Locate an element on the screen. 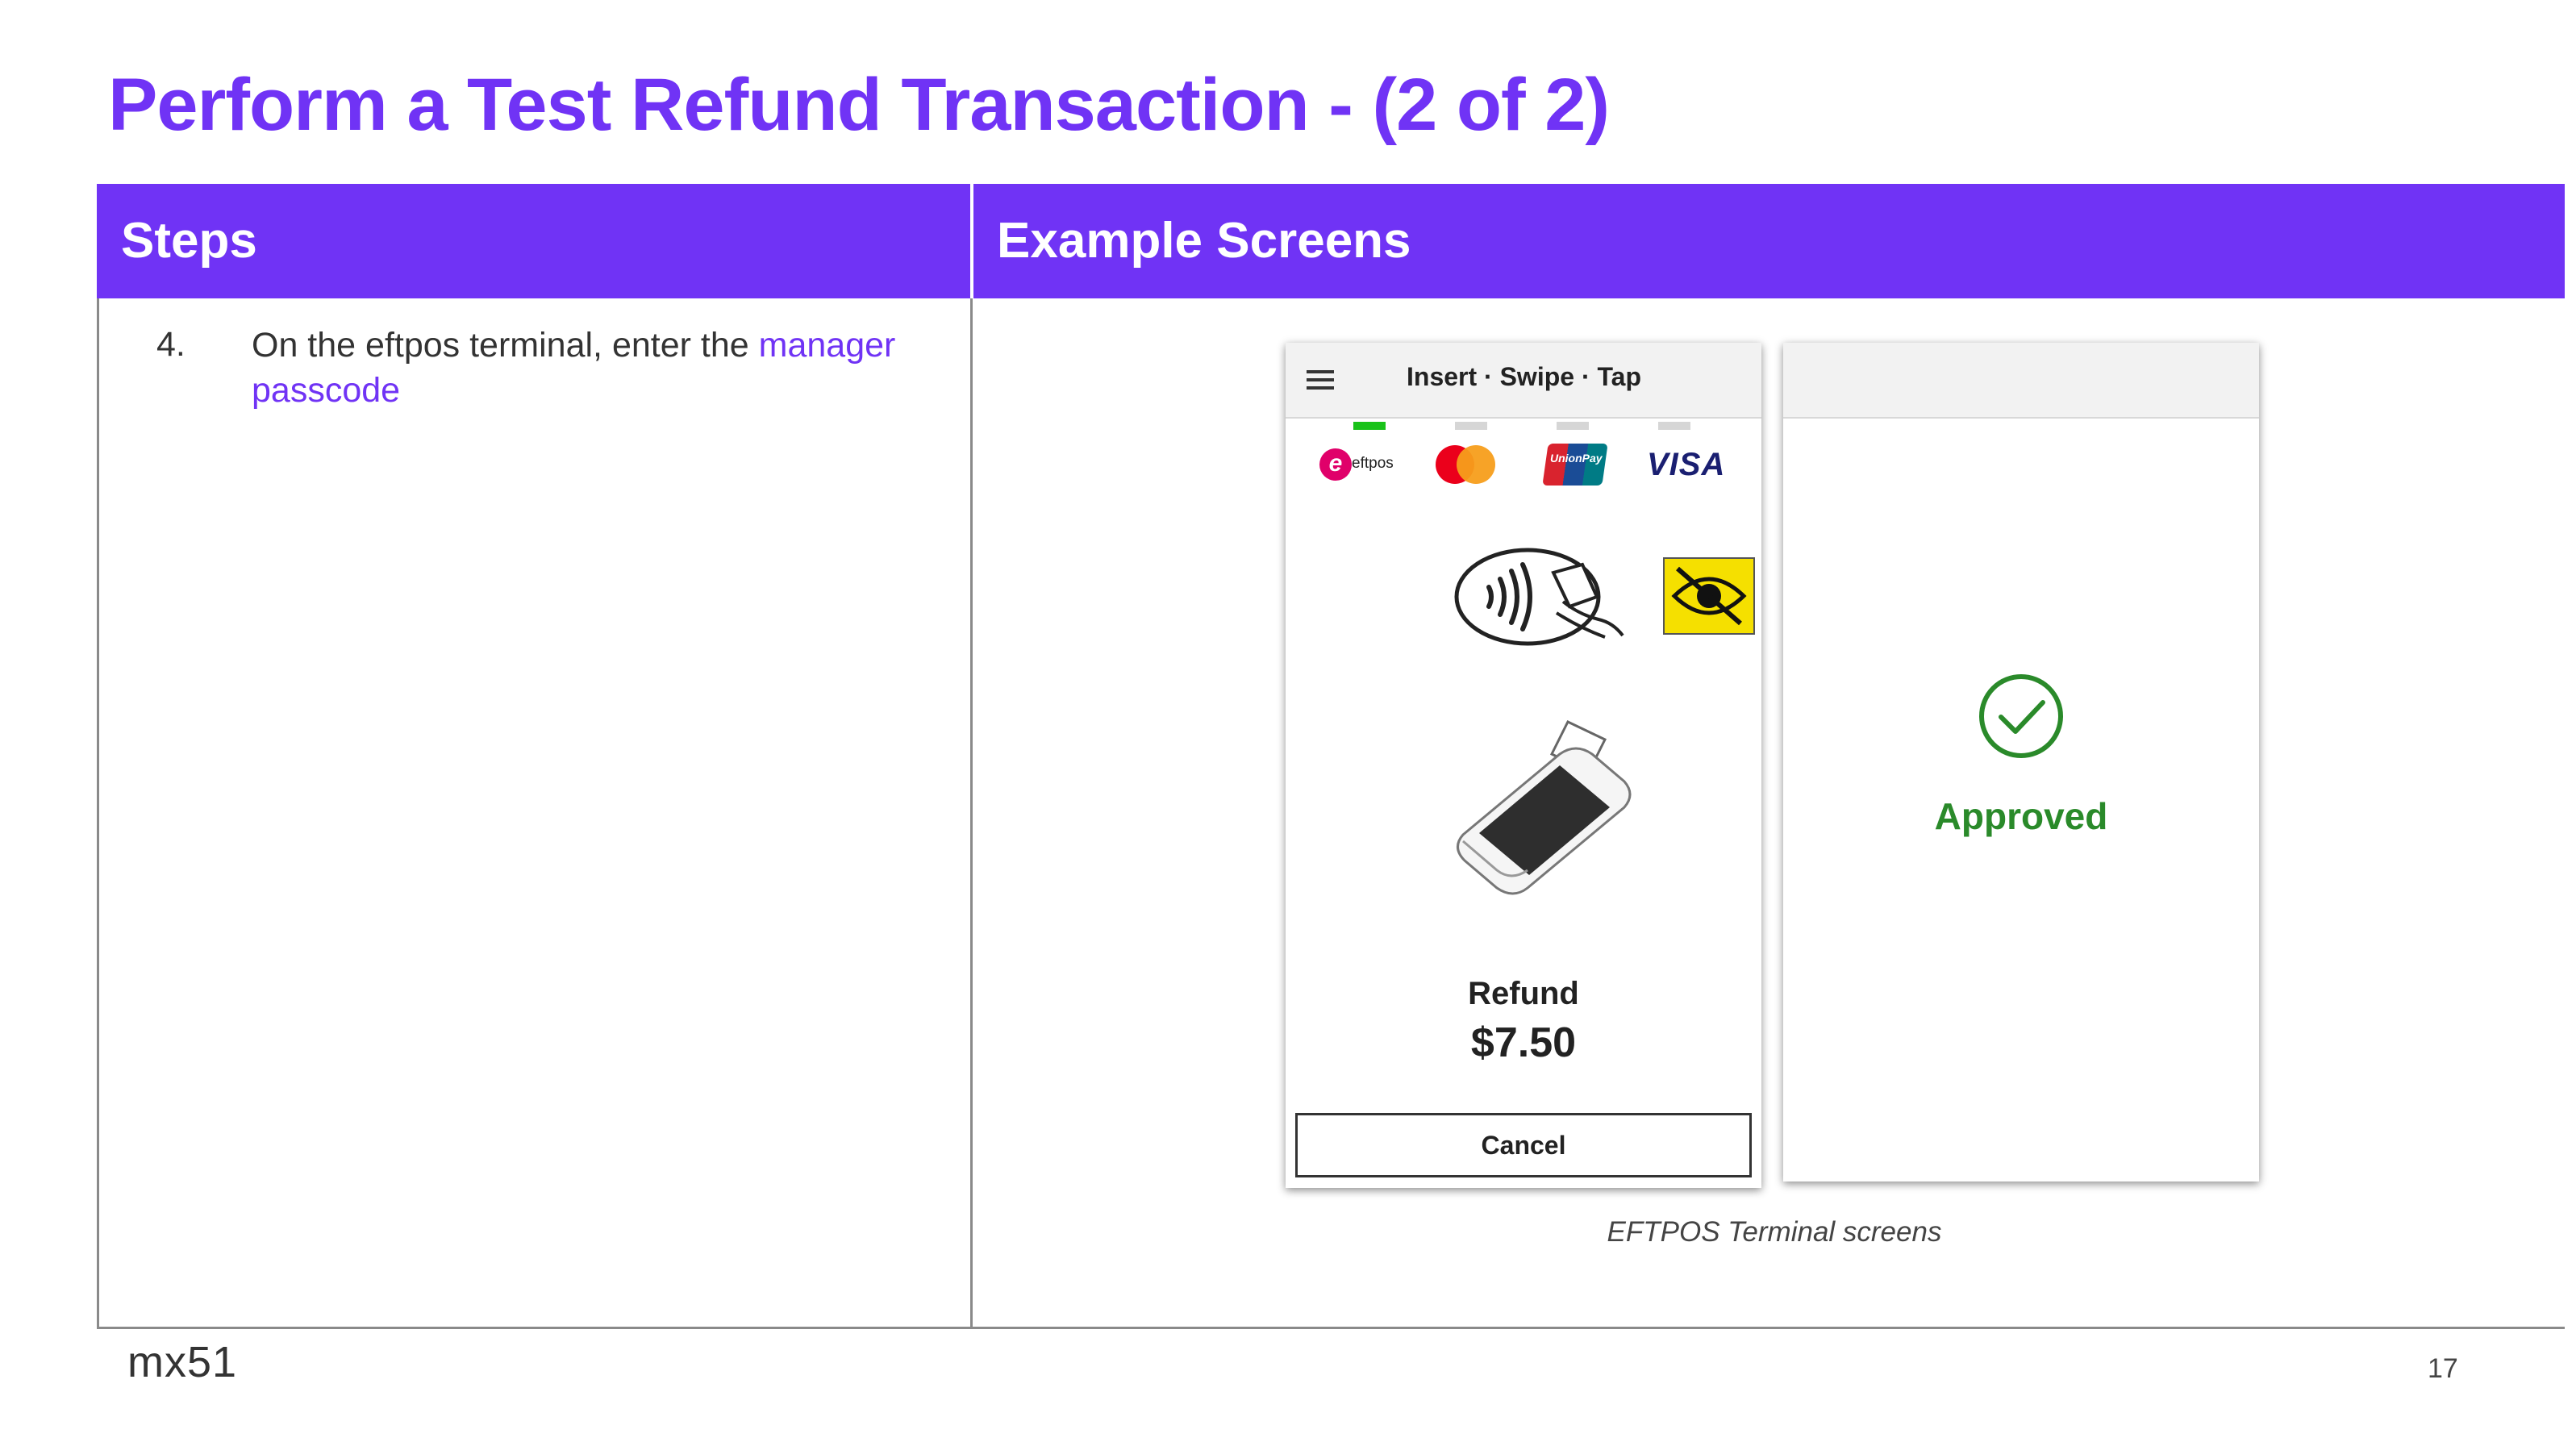 The width and height of the screenshot is (2576, 1442). column-header-example-screens: Example Screens is located at coordinates (1204, 241).